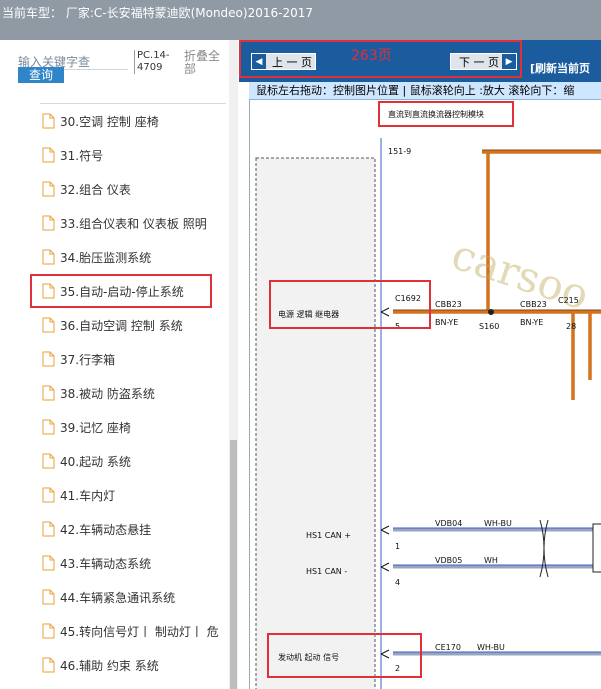 The height and width of the screenshot is (689, 601). Describe the element at coordinates (449, 560) in the screenshot. I see `label-vdb05: VDB05` at that location.